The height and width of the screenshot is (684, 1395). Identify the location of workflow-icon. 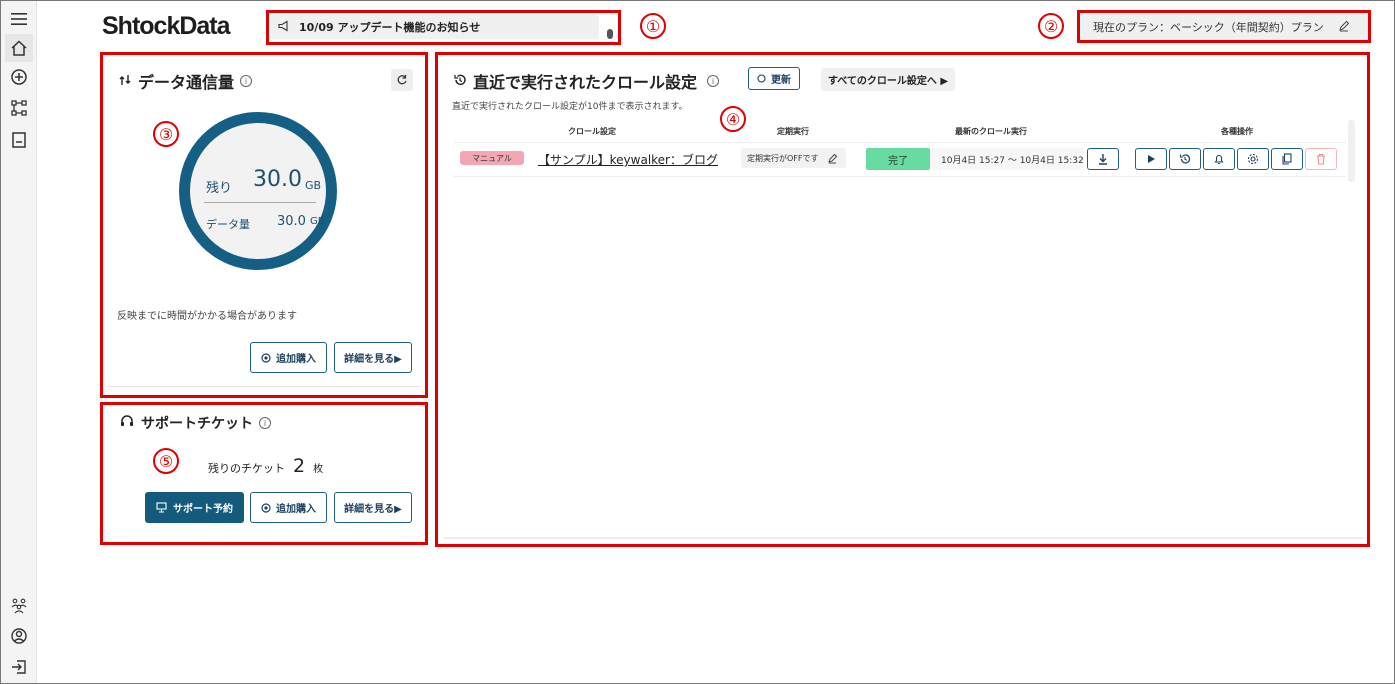
(19, 108).